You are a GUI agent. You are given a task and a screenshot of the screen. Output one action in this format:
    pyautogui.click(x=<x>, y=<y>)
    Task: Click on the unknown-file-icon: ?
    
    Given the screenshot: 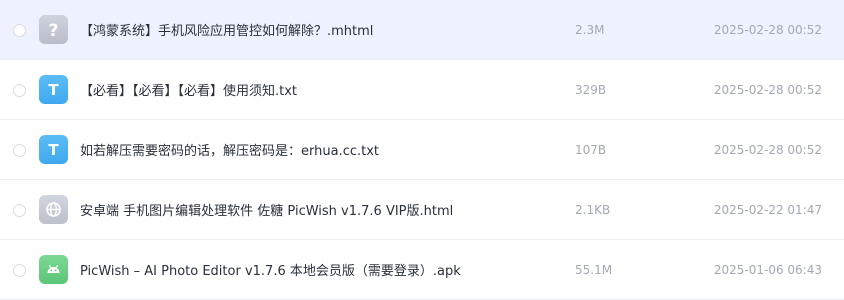 What is the action you would take?
    pyautogui.click(x=53, y=29)
    